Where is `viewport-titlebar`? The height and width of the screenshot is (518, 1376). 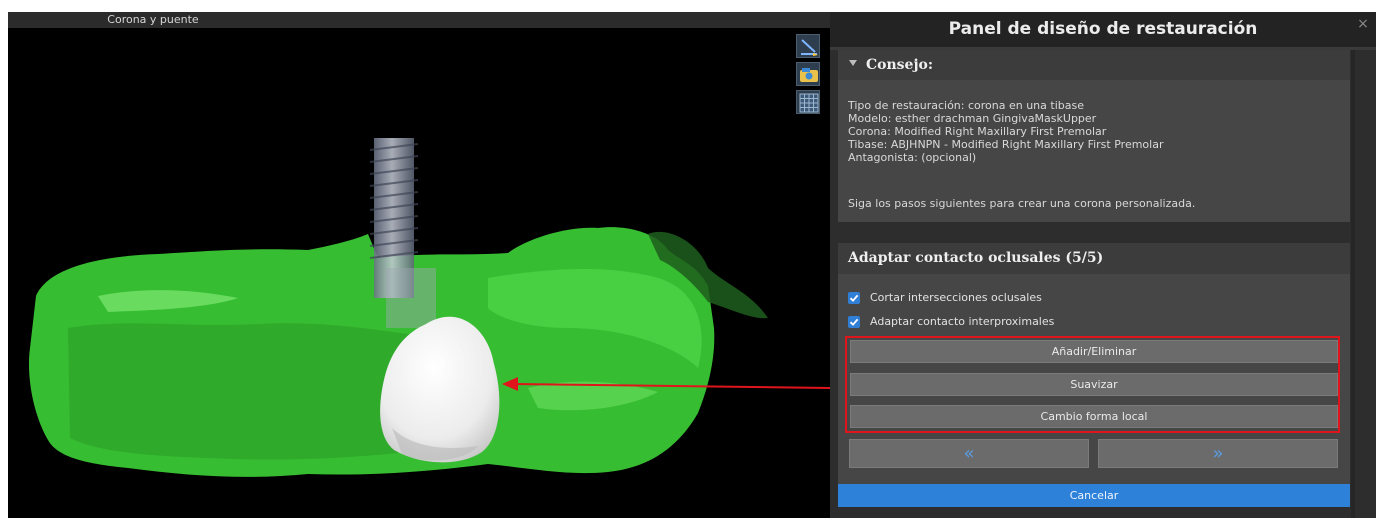 viewport-titlebar is located at coordinates (564, 20).